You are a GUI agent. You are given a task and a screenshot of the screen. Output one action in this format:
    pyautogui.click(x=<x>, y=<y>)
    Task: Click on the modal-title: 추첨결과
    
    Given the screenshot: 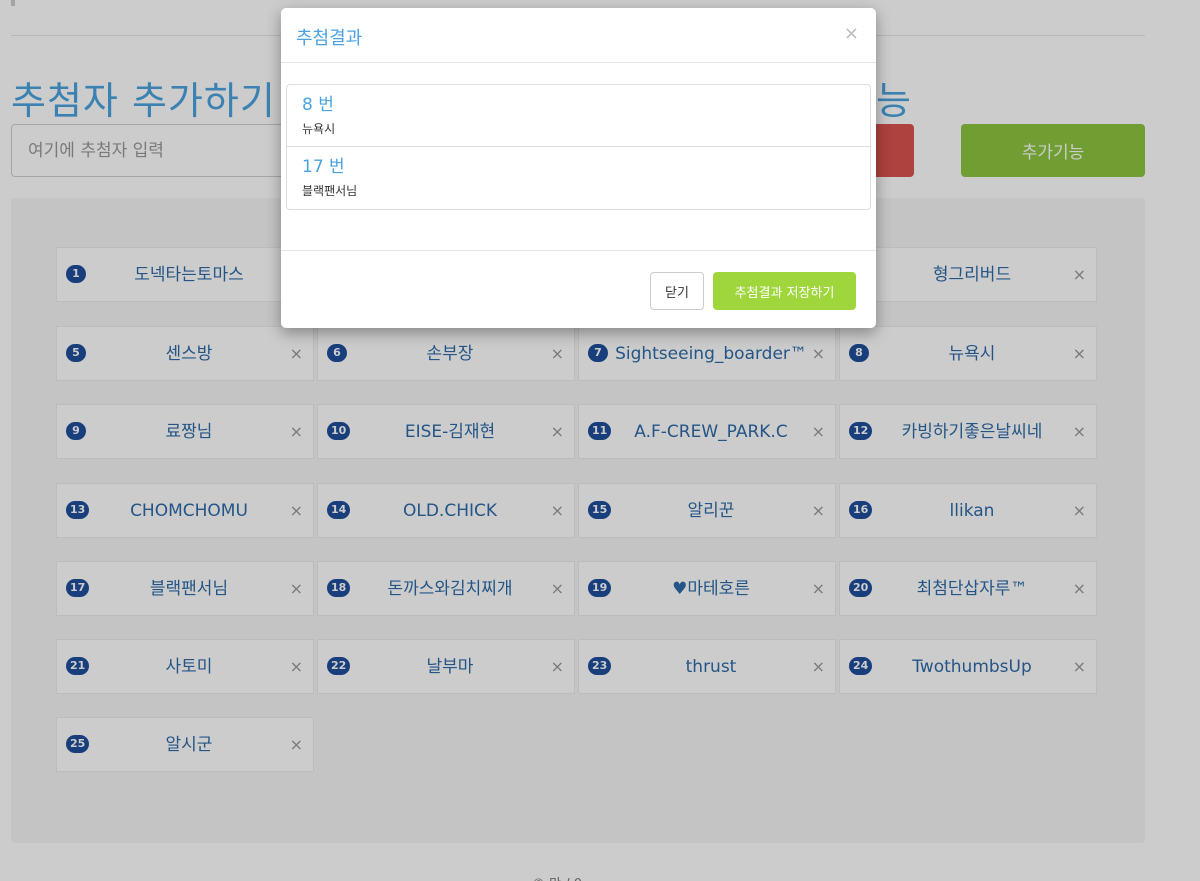 What is the action you would take?
    pyautogui.click(x=329, y=38)
    